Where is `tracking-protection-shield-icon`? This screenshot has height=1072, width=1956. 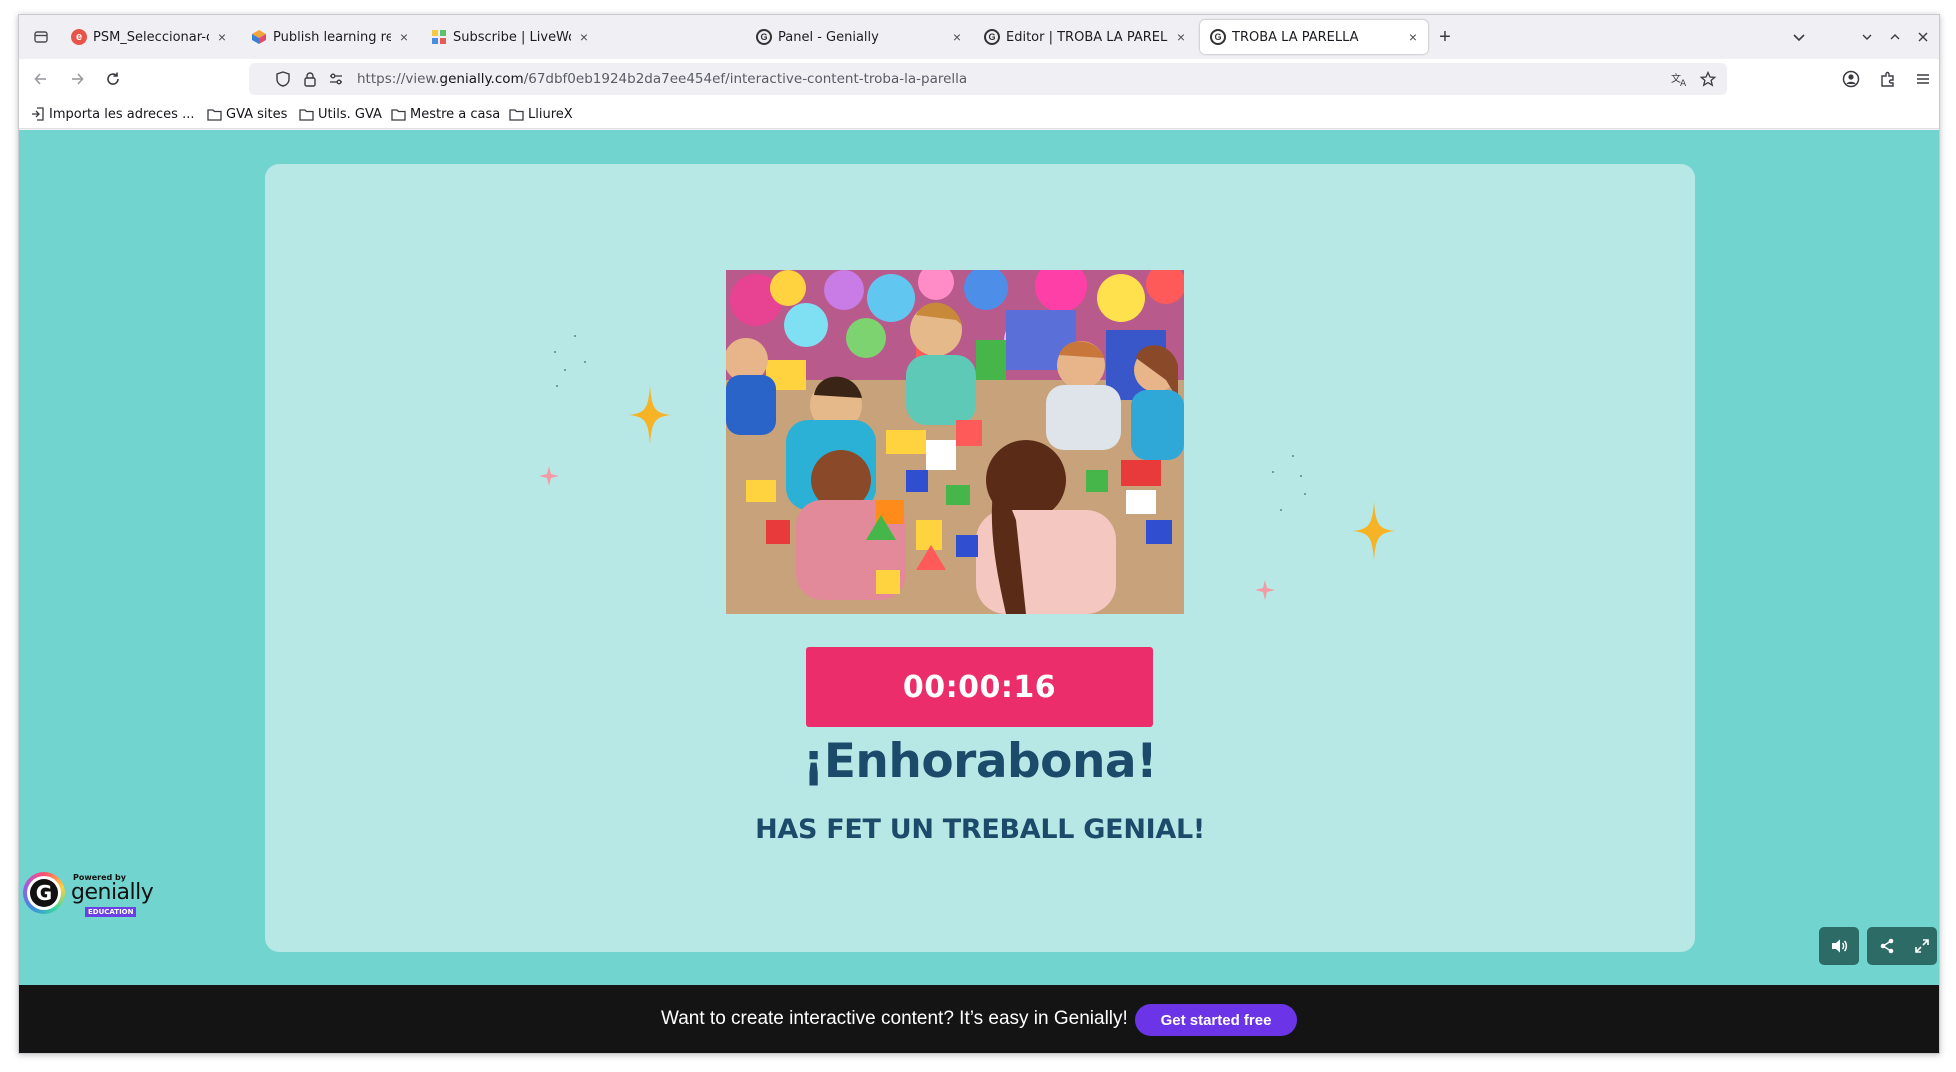
tracking-protection-shield-icon is located at coordinates (283, 79).